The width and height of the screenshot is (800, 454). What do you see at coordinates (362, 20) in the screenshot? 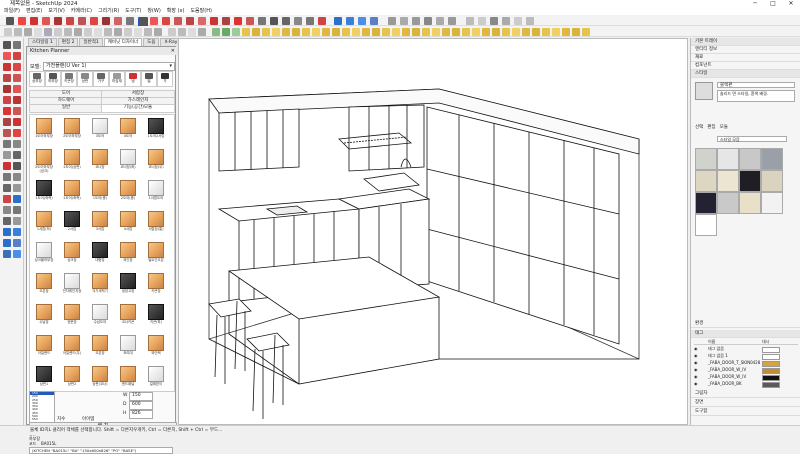
I see `layout-icon` at bounding box center [362, 20].